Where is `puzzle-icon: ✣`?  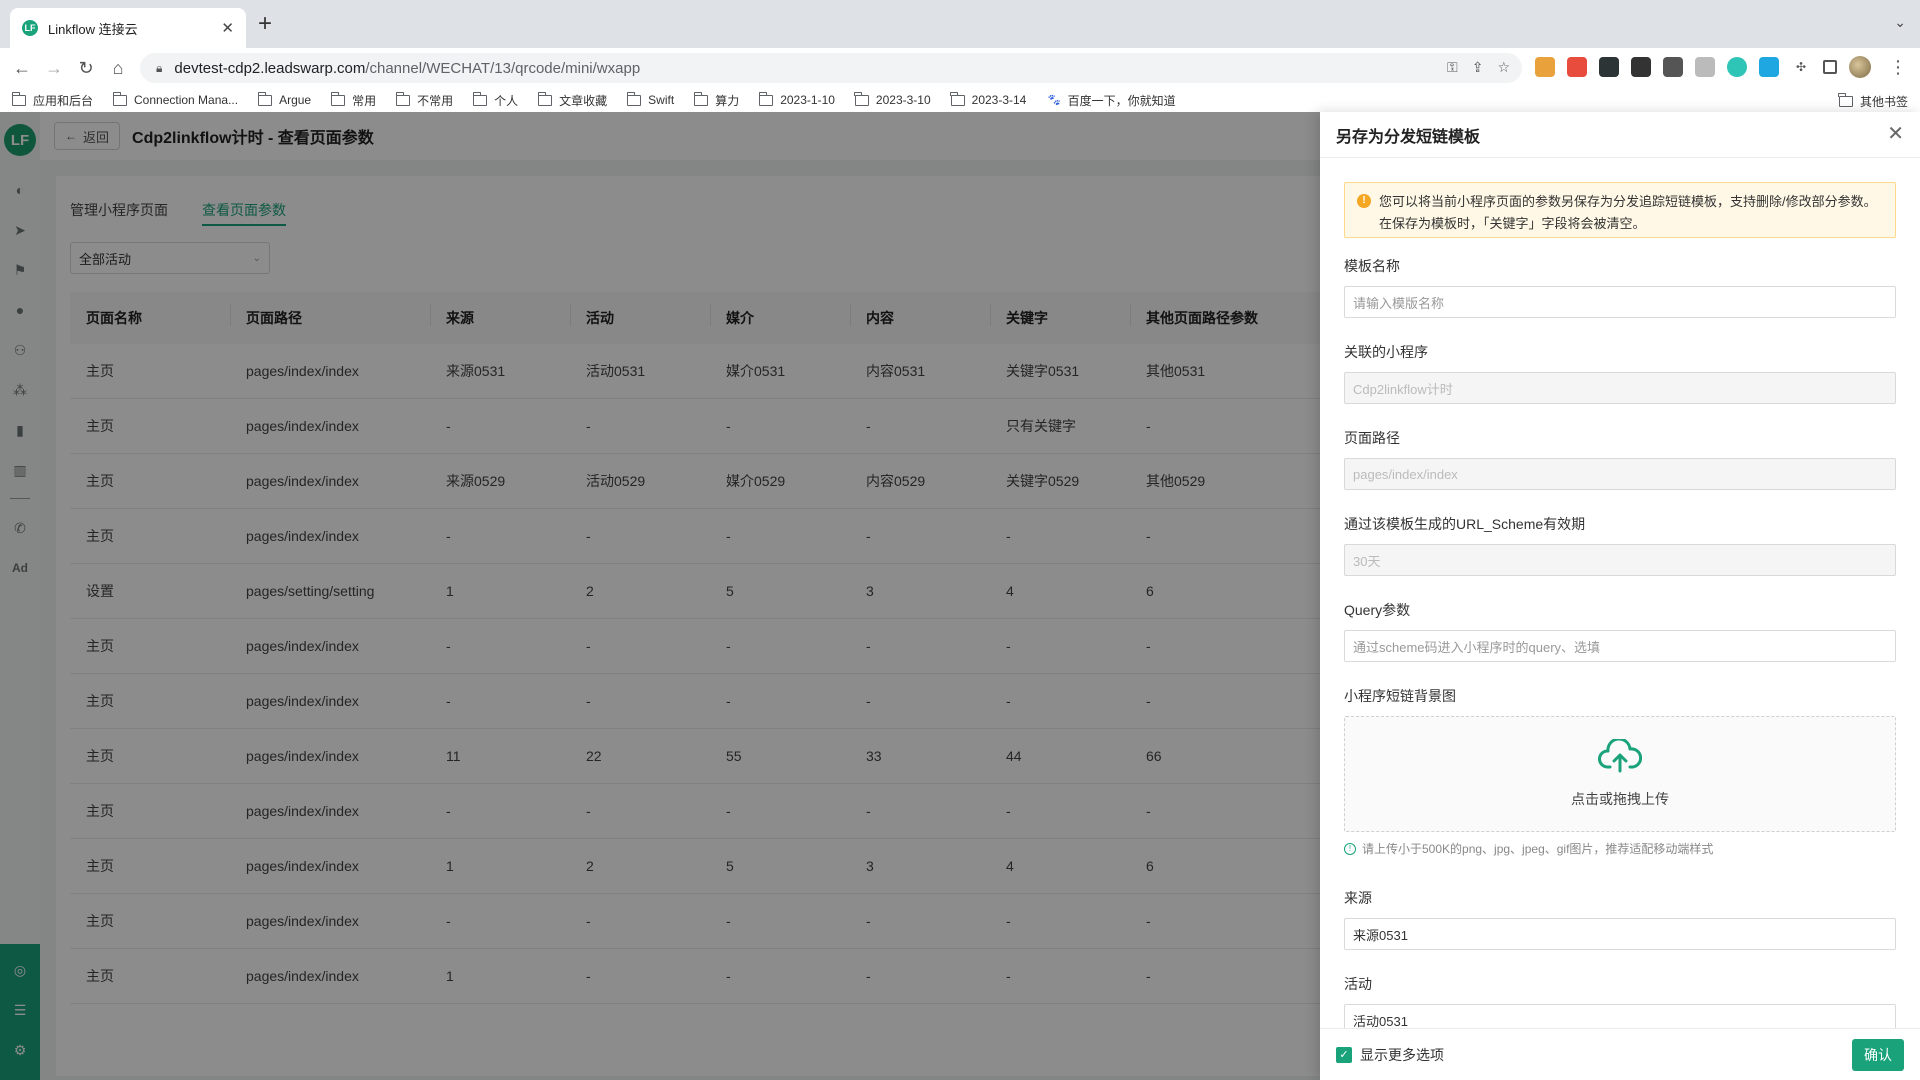 puzzle-icon: ✣ is located at coordinates (1801, 67).